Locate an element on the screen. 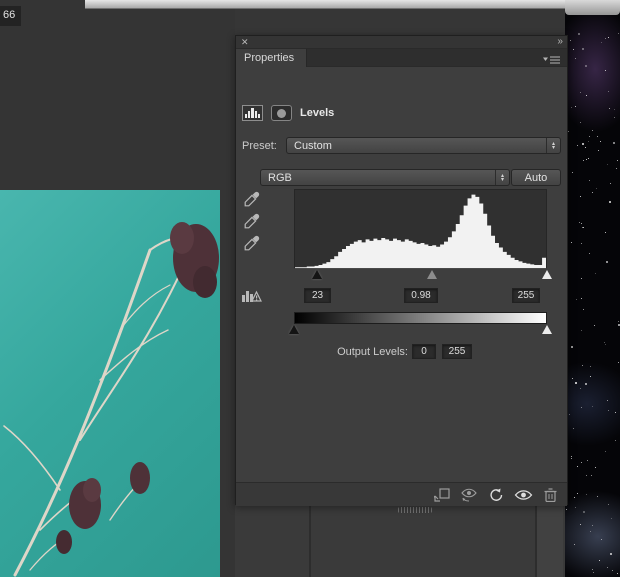 The height and width of the screenshot is (577, 620). preset-value: Custom is located at coordinates (313, 145).